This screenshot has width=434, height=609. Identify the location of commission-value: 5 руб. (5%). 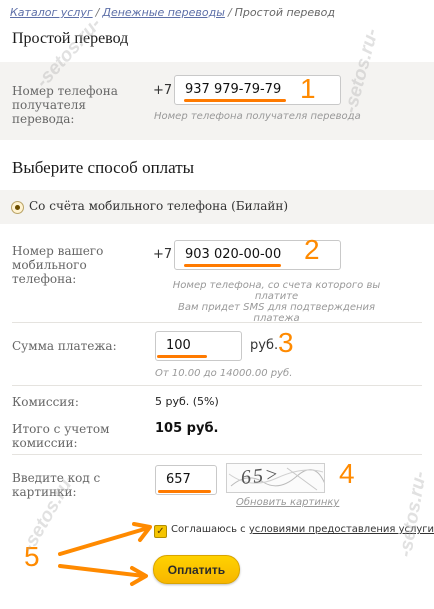
(187, 401).